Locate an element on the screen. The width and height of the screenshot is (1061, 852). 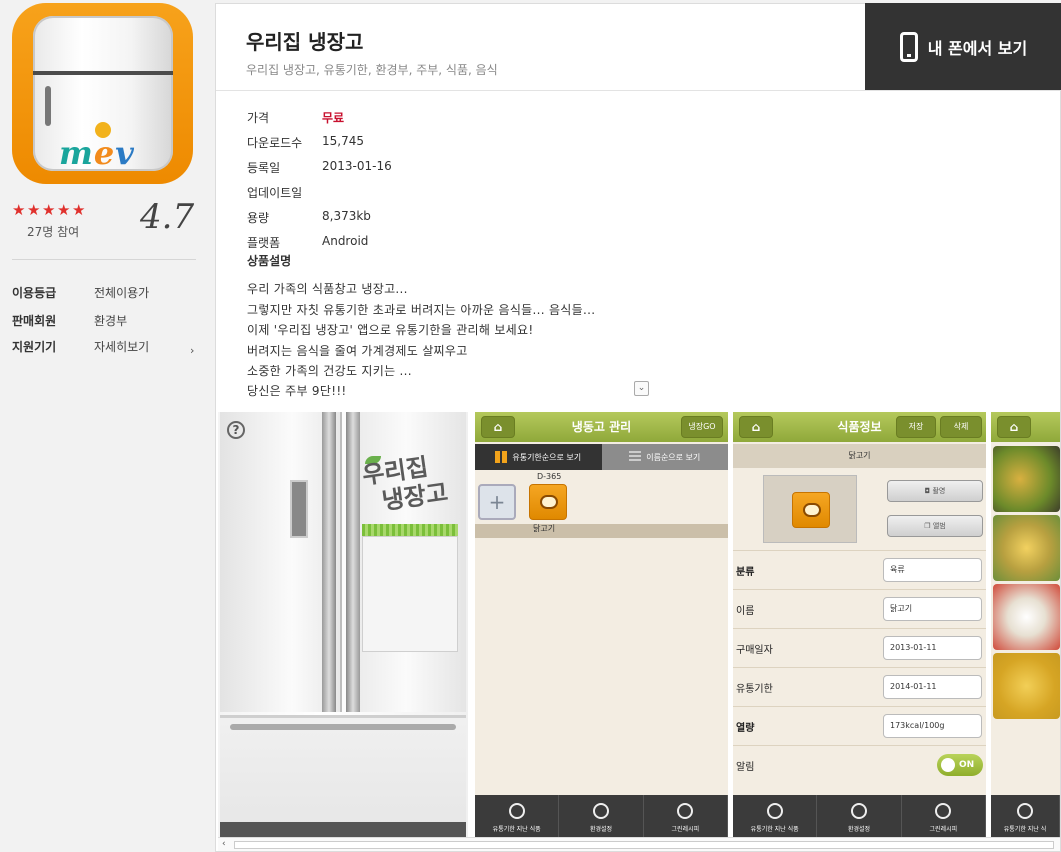
divider is located at coordinates (638, 90).